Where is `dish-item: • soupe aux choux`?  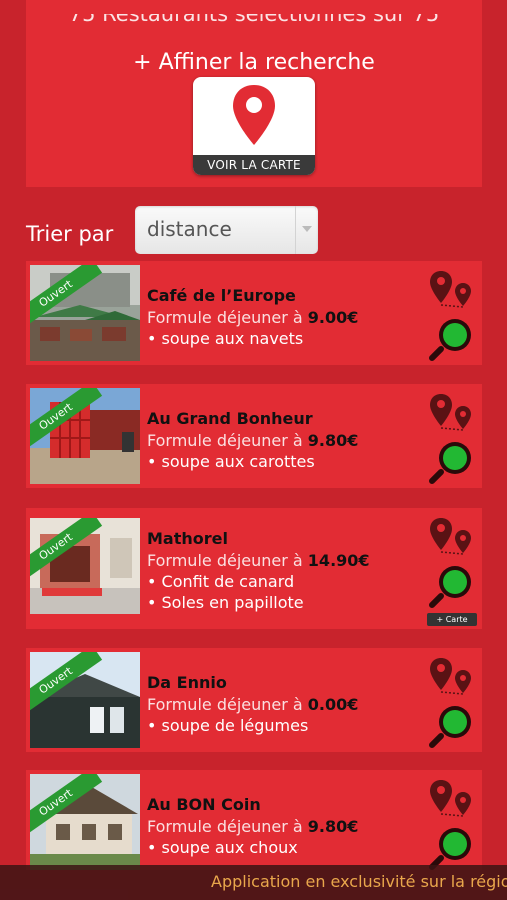
dish-item: • soupe aux choux is located at coordinates (222, 847).